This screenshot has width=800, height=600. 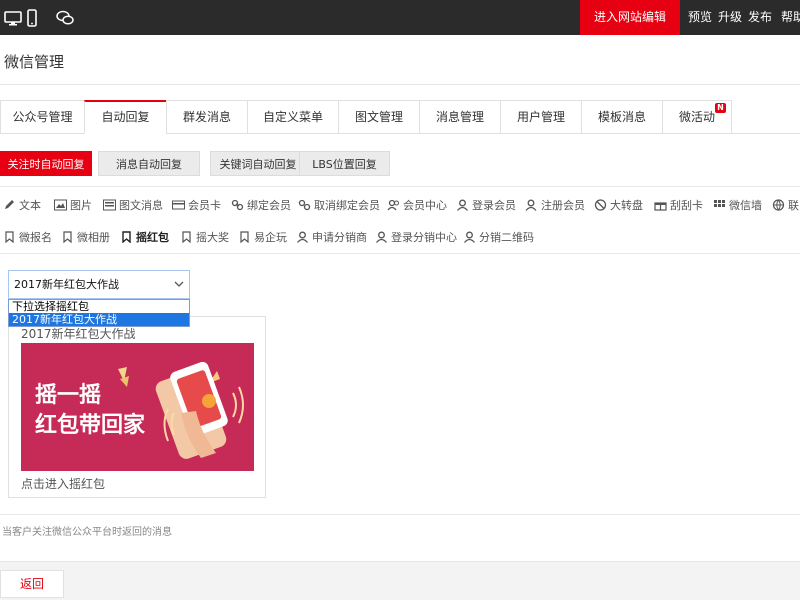 I want to click on tab-micro-activity: 微活动 N, so click(x=697, y=117).